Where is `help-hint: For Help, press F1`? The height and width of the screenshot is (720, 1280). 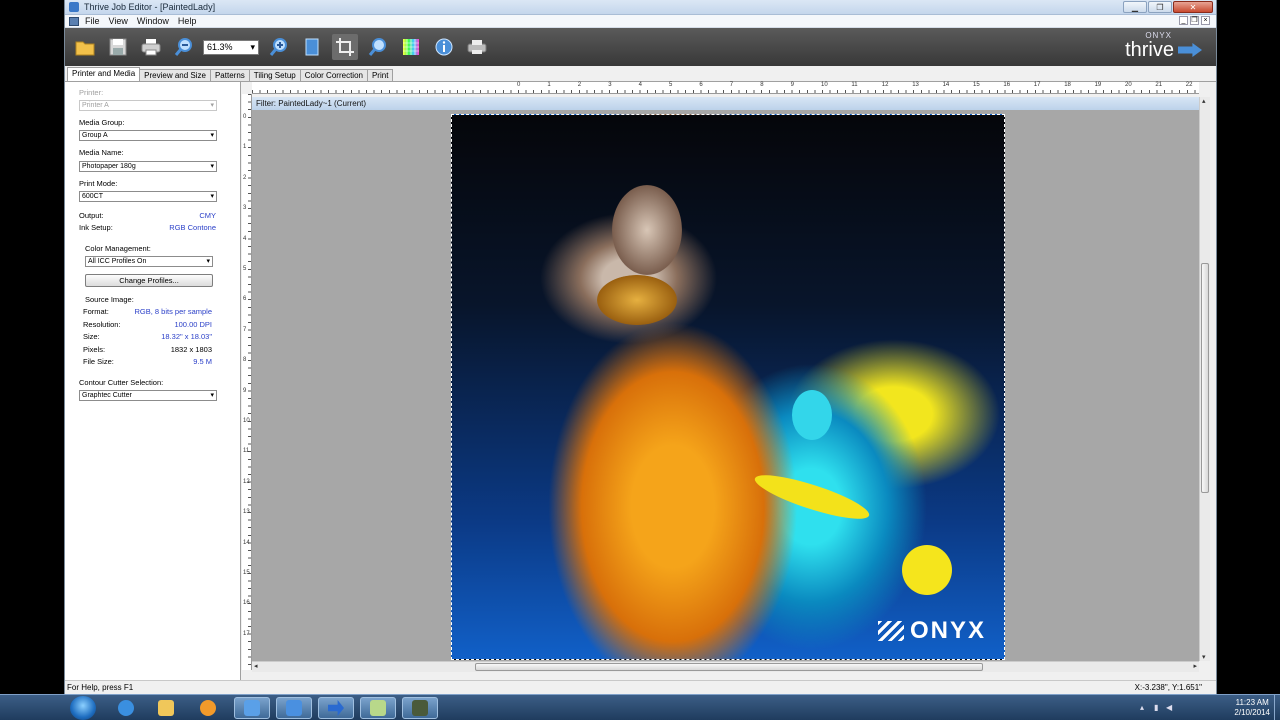
help-hint: For Help, press F1 is located at coordinates (100, 687).